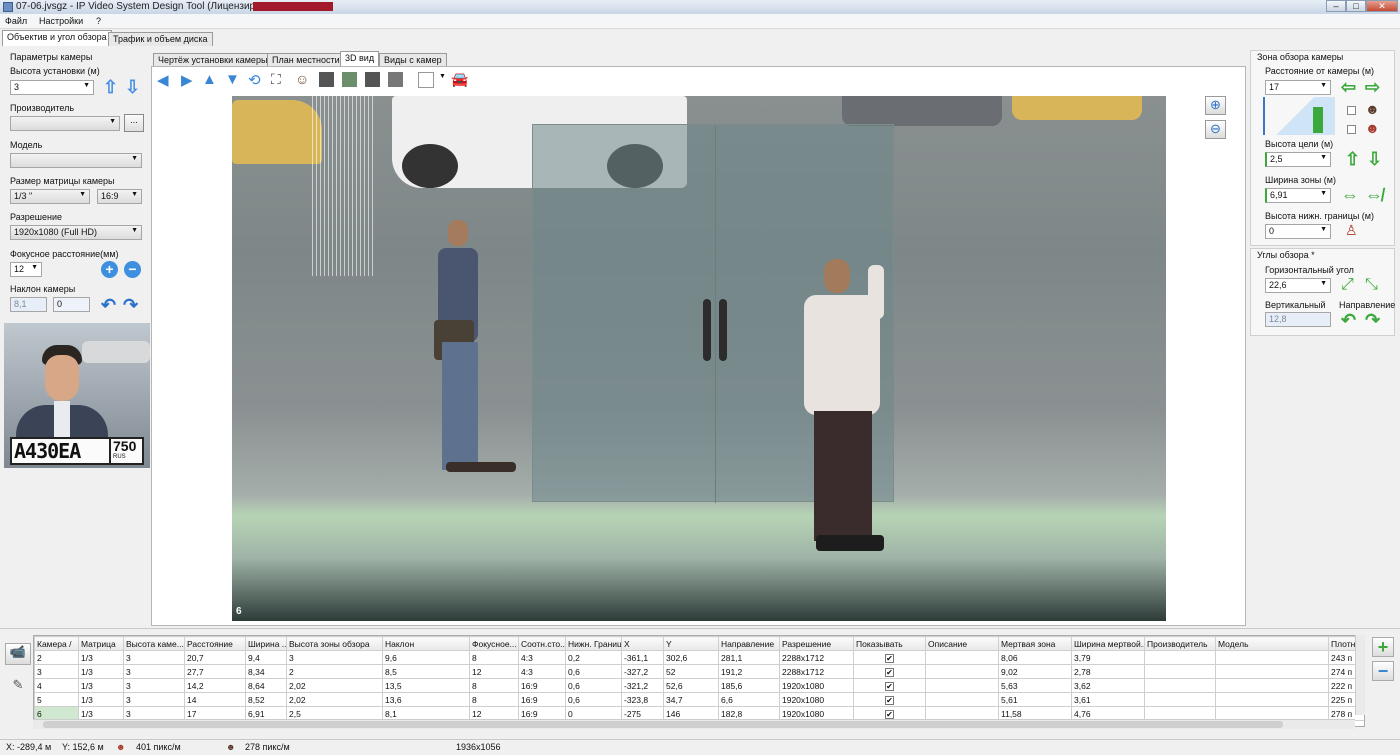  Describe the element at coordinates (642, 699) in the screenshot. I see `table-cell: -323,8` at that location.